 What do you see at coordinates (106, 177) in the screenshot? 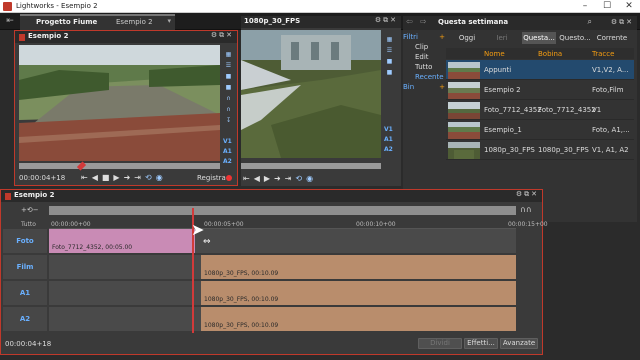
I see `stop-icon: ■` at bounding box center [106, 177].